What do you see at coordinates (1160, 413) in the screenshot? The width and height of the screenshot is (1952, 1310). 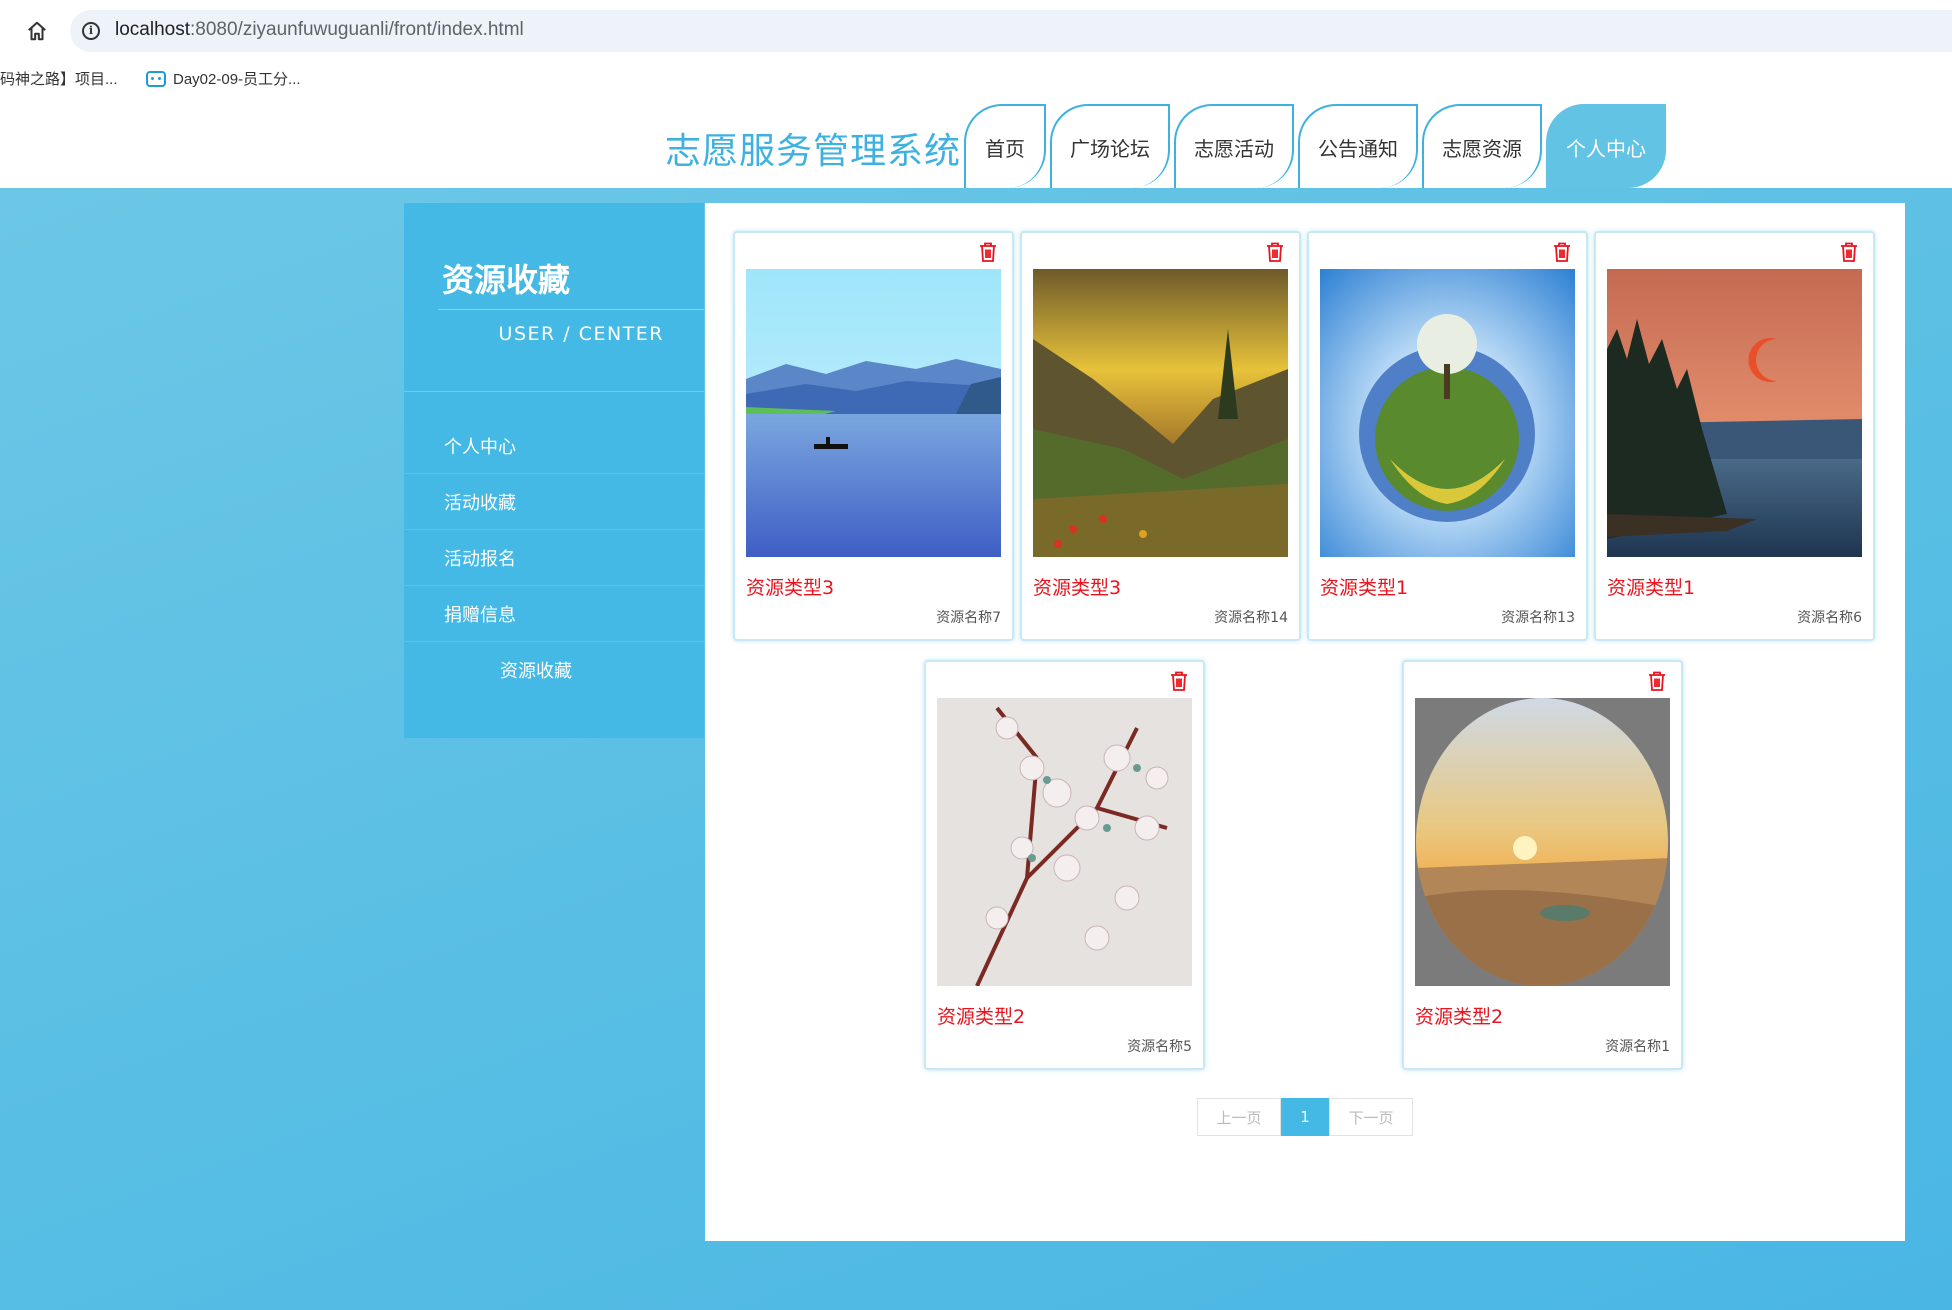 I see `mountain-sunset-image` at bounding box center [1160, 413].